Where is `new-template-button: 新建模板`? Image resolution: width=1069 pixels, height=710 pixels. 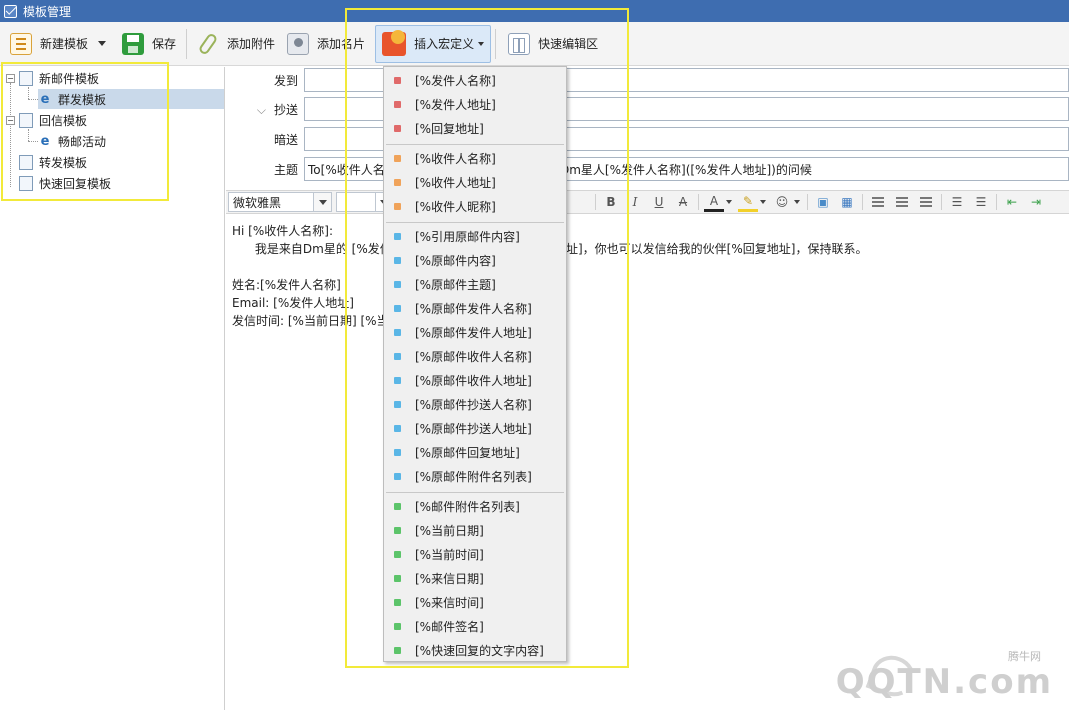
new-template-button: 新建模板 is located at coordinates (58, 44).